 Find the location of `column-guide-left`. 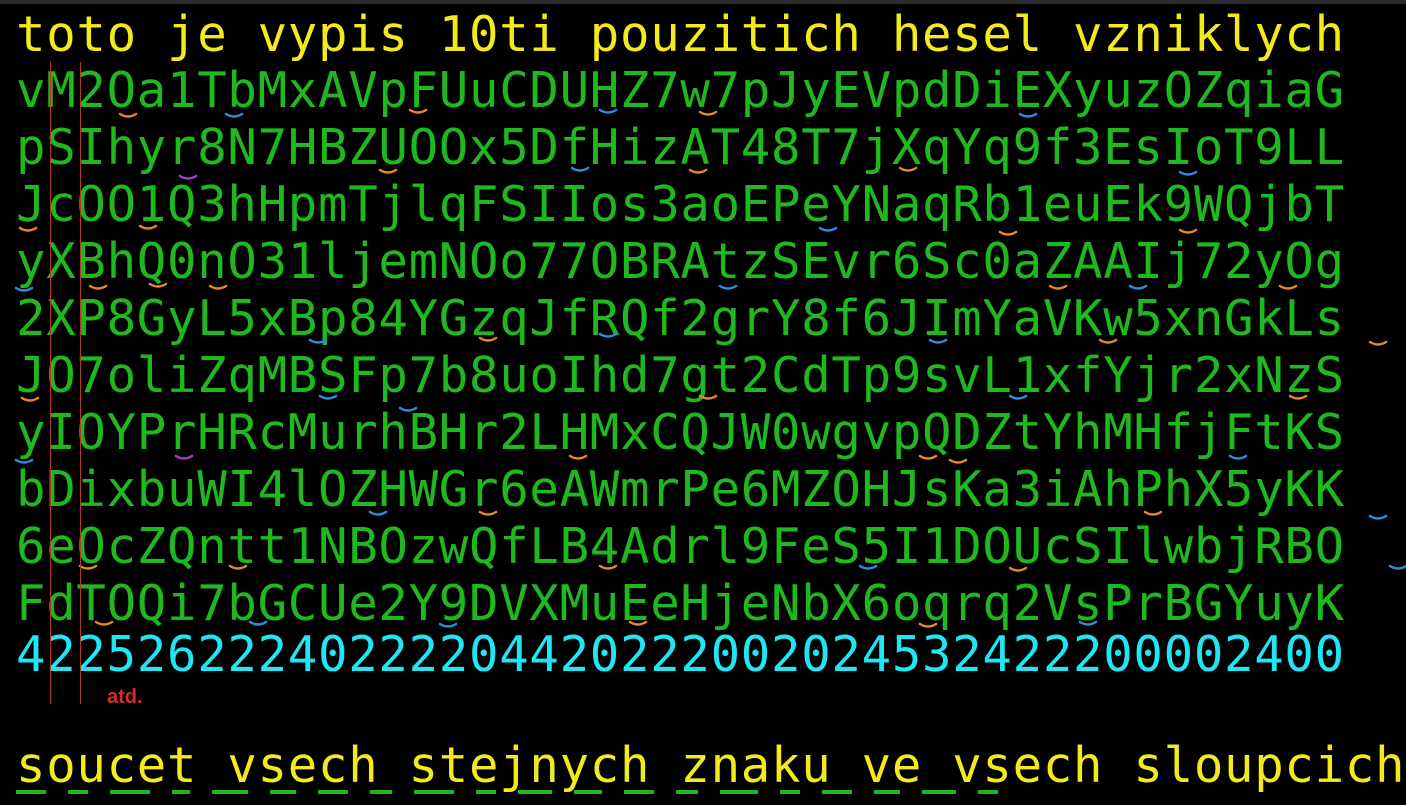

column-guide-left is located at coordinates (50, 383).